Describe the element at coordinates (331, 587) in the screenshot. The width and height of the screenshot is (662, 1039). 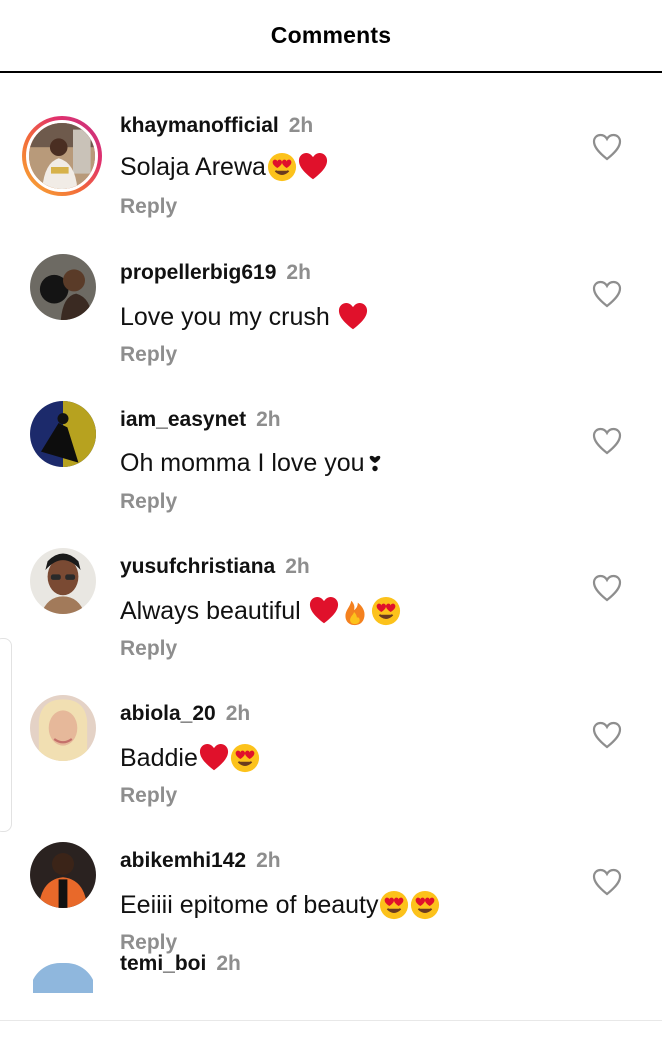
I see `comment-item: yusufchristiana 2h Always beautiful Reply` at that location.